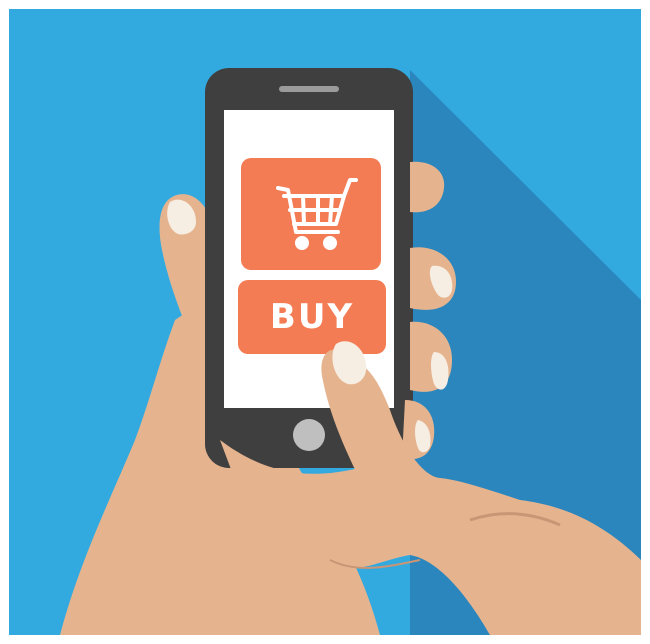 This screenshot has width=650, height=644. Describe the element at coordinates (312, 317) in the screenshot. I see `buy-button` at that location.